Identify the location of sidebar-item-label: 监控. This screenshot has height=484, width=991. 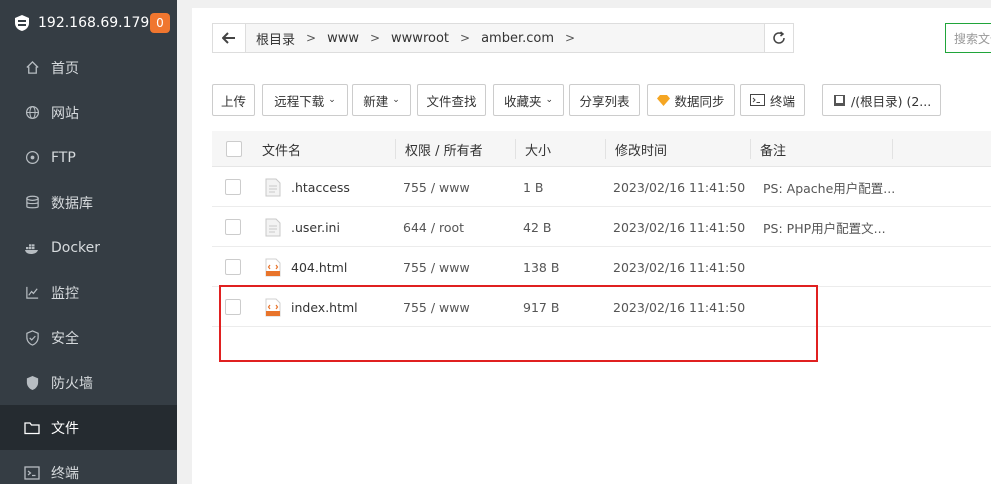
(65, 293).